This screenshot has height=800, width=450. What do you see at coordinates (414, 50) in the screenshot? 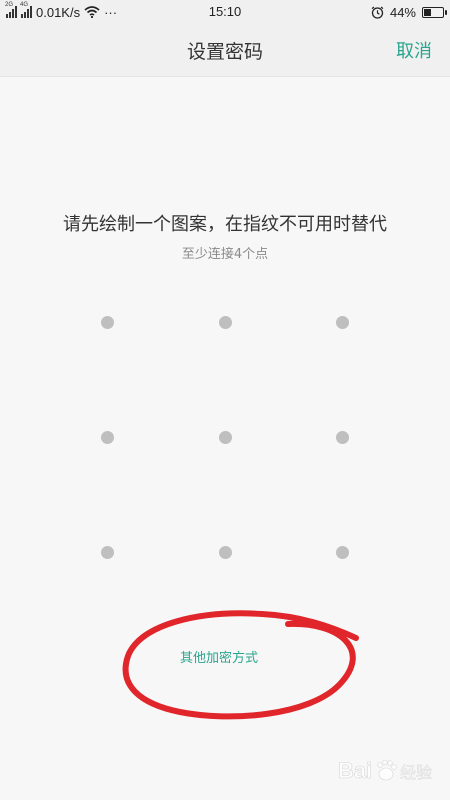
I see `cancel-button: 取消` at bounding box center [414, 50].